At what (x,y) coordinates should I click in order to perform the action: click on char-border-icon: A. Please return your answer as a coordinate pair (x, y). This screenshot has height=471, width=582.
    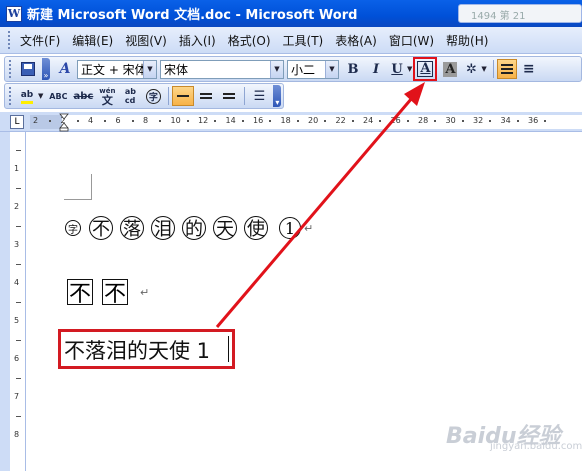
    Looking at the image, I should click on (425, 69).